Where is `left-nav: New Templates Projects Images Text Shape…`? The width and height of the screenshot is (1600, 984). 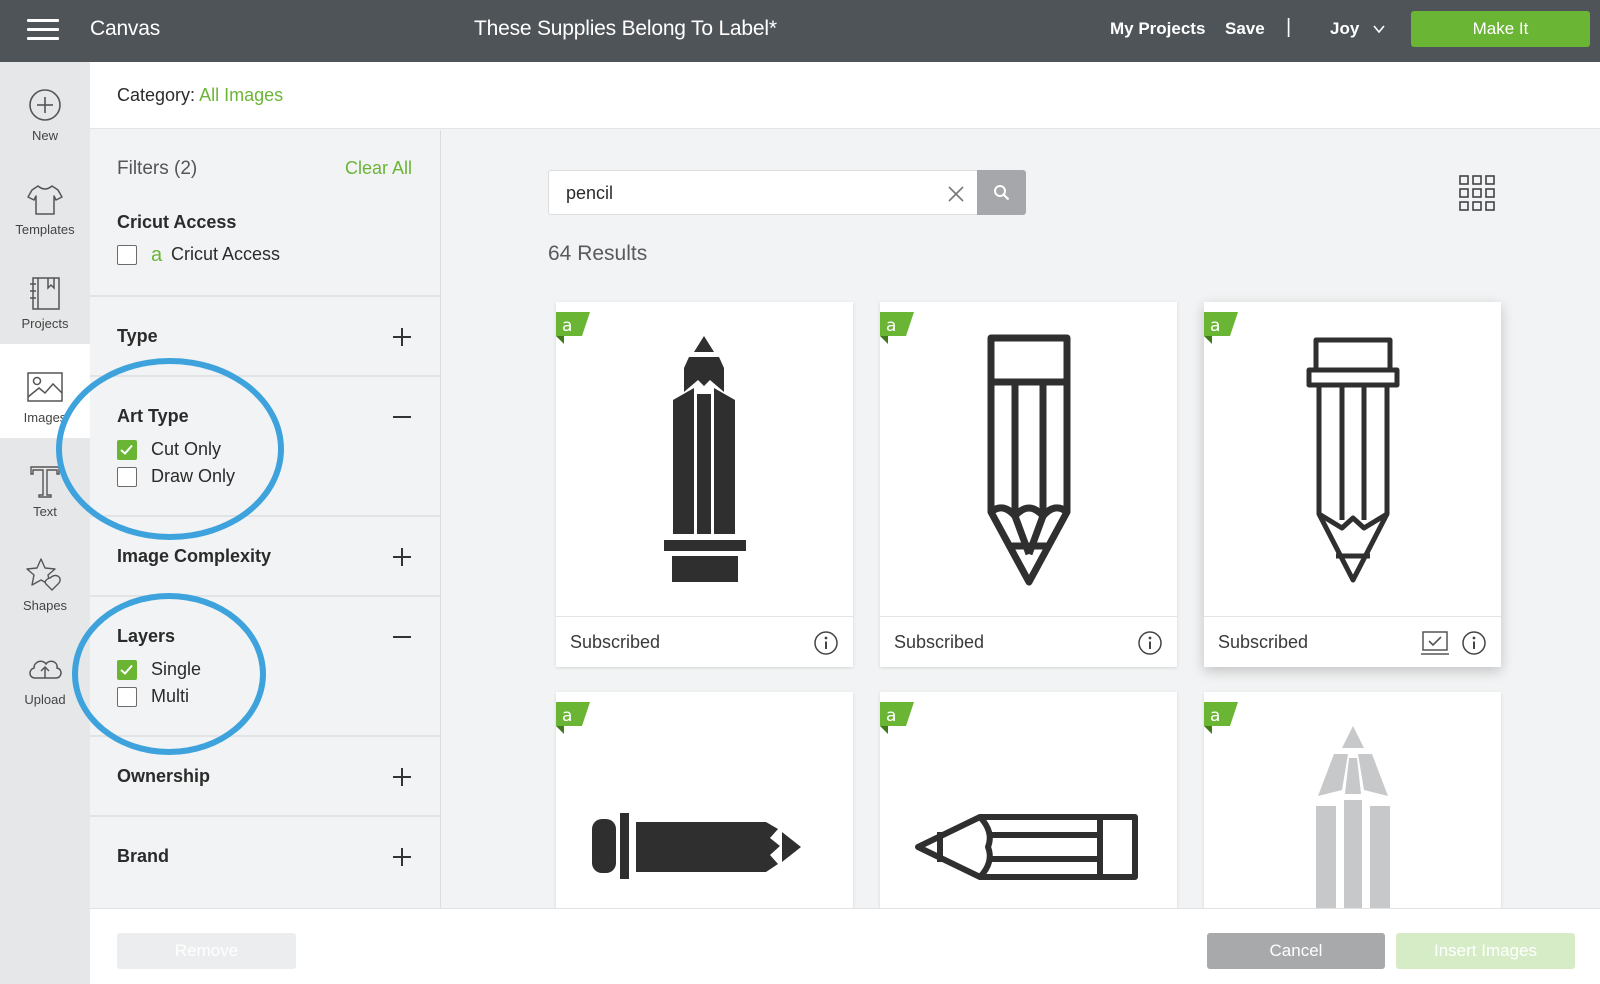 left-nav: New Templates Projects Images Text Shape… is located at coordinates (45, 523).